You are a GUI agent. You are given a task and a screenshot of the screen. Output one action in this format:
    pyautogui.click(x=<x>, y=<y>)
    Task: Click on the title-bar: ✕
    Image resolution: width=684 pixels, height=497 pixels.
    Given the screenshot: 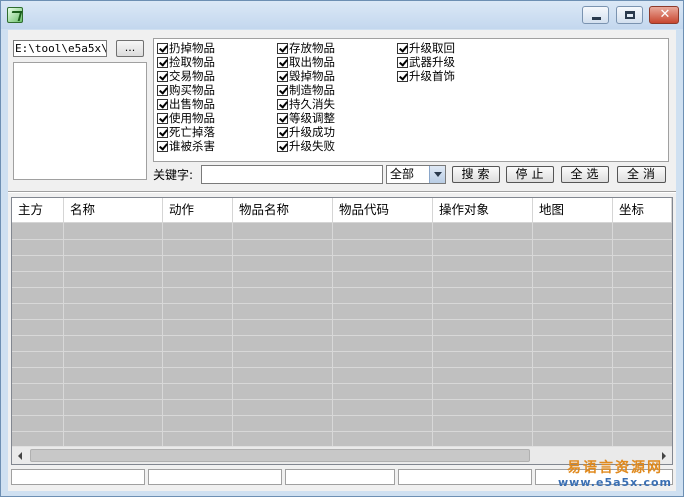 What is the action you would take?
    pyautogui.click(x=342, y=15)
    